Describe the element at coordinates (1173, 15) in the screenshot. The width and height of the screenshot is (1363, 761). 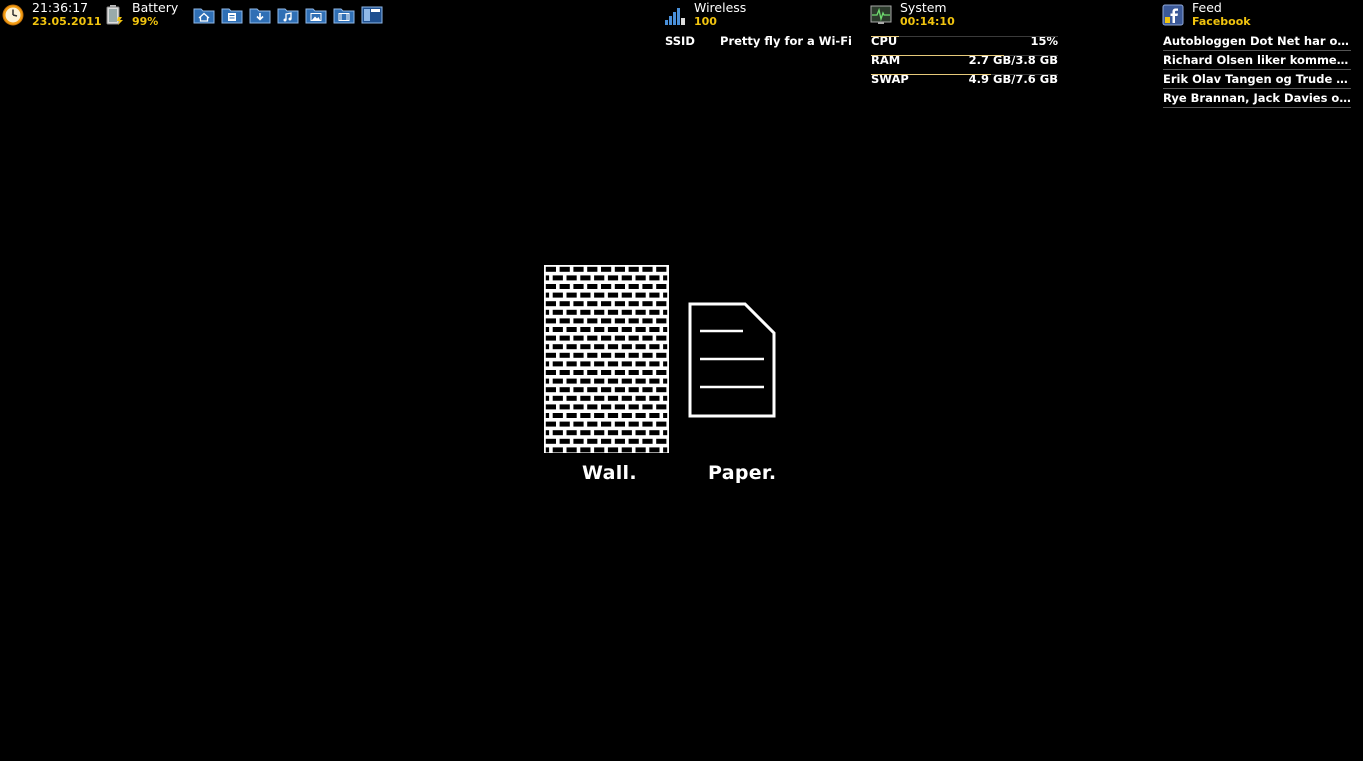
I see `facebook-feed-icon` at that location.